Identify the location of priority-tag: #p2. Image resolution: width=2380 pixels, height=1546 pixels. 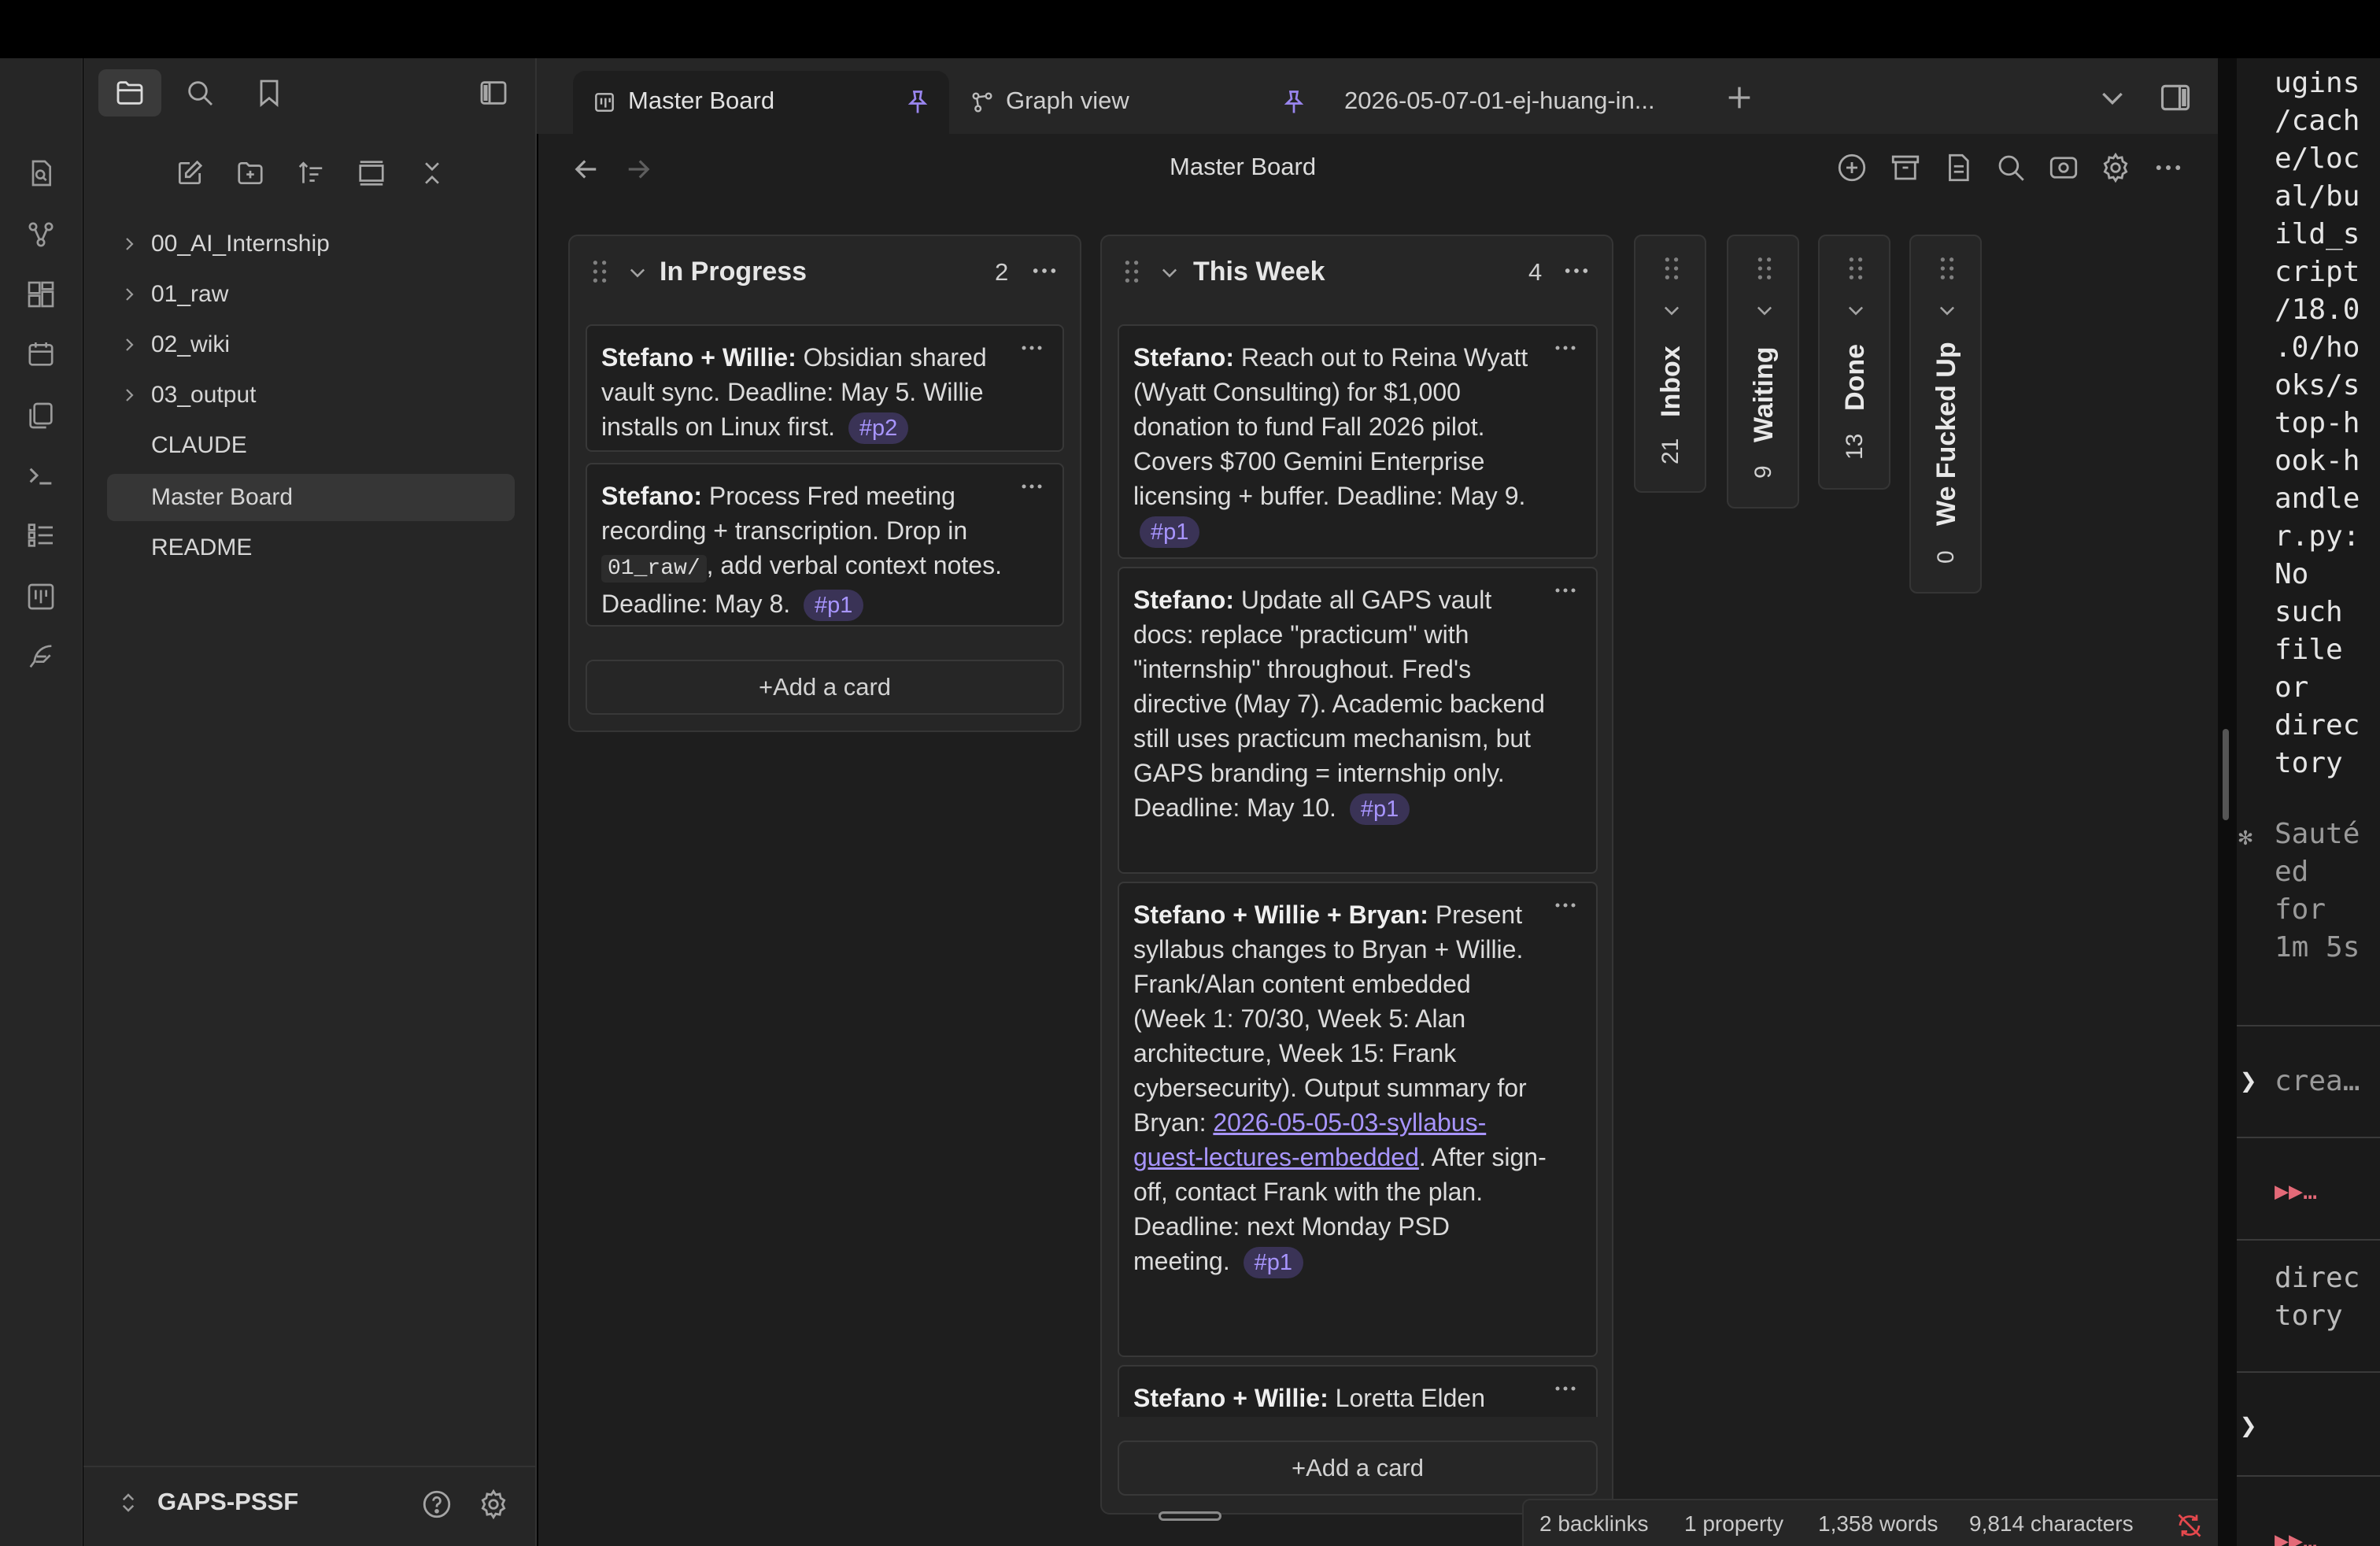
(879, 428).